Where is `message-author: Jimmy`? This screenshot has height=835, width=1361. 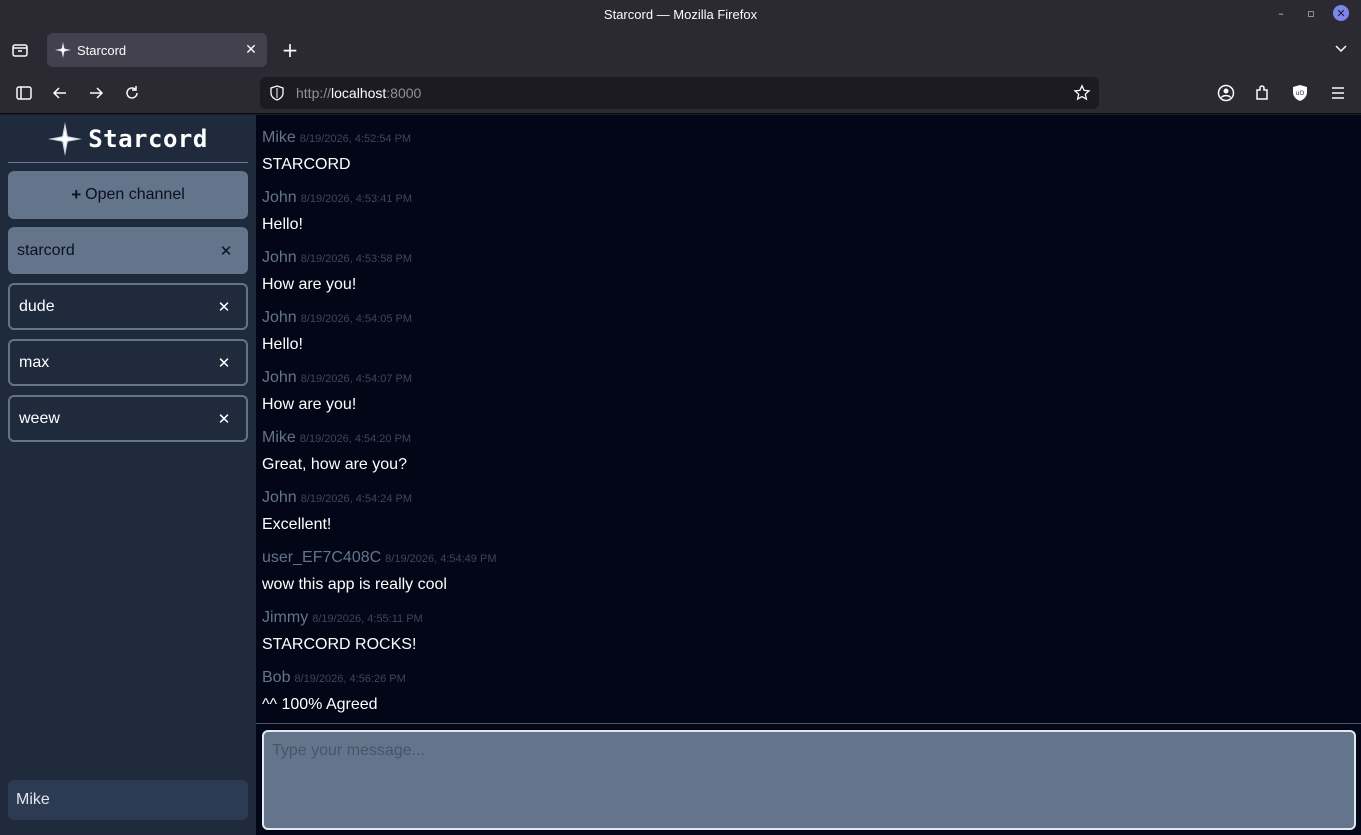 message-author: Jimmy is located at coordinates (285, 618).